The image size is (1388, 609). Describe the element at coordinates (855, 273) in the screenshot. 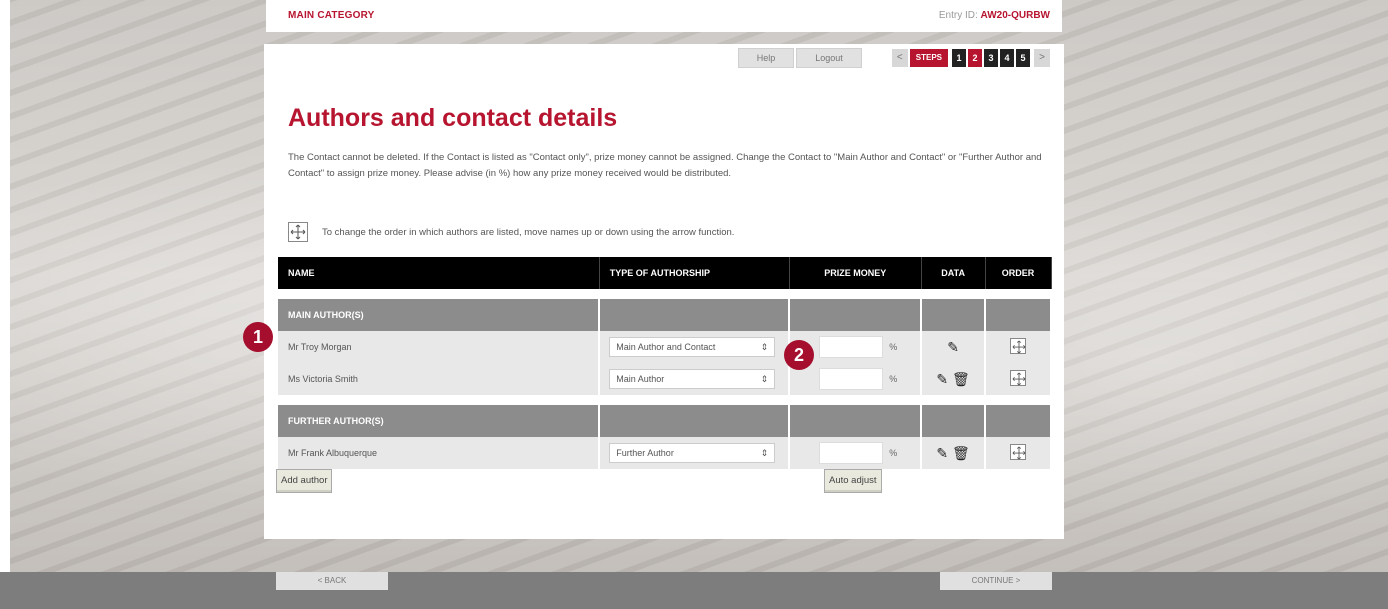

I see `header-prize: PRIZE MONEY` at that location.